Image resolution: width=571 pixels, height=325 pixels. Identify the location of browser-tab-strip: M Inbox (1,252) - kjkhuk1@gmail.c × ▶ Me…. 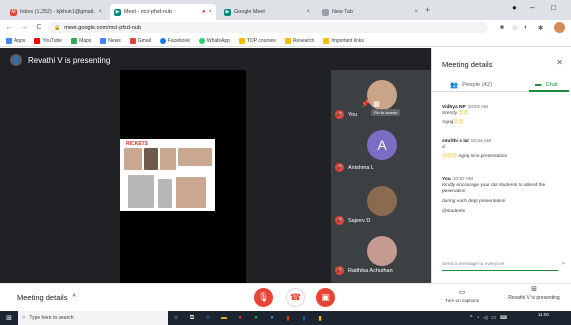
(285, 10).